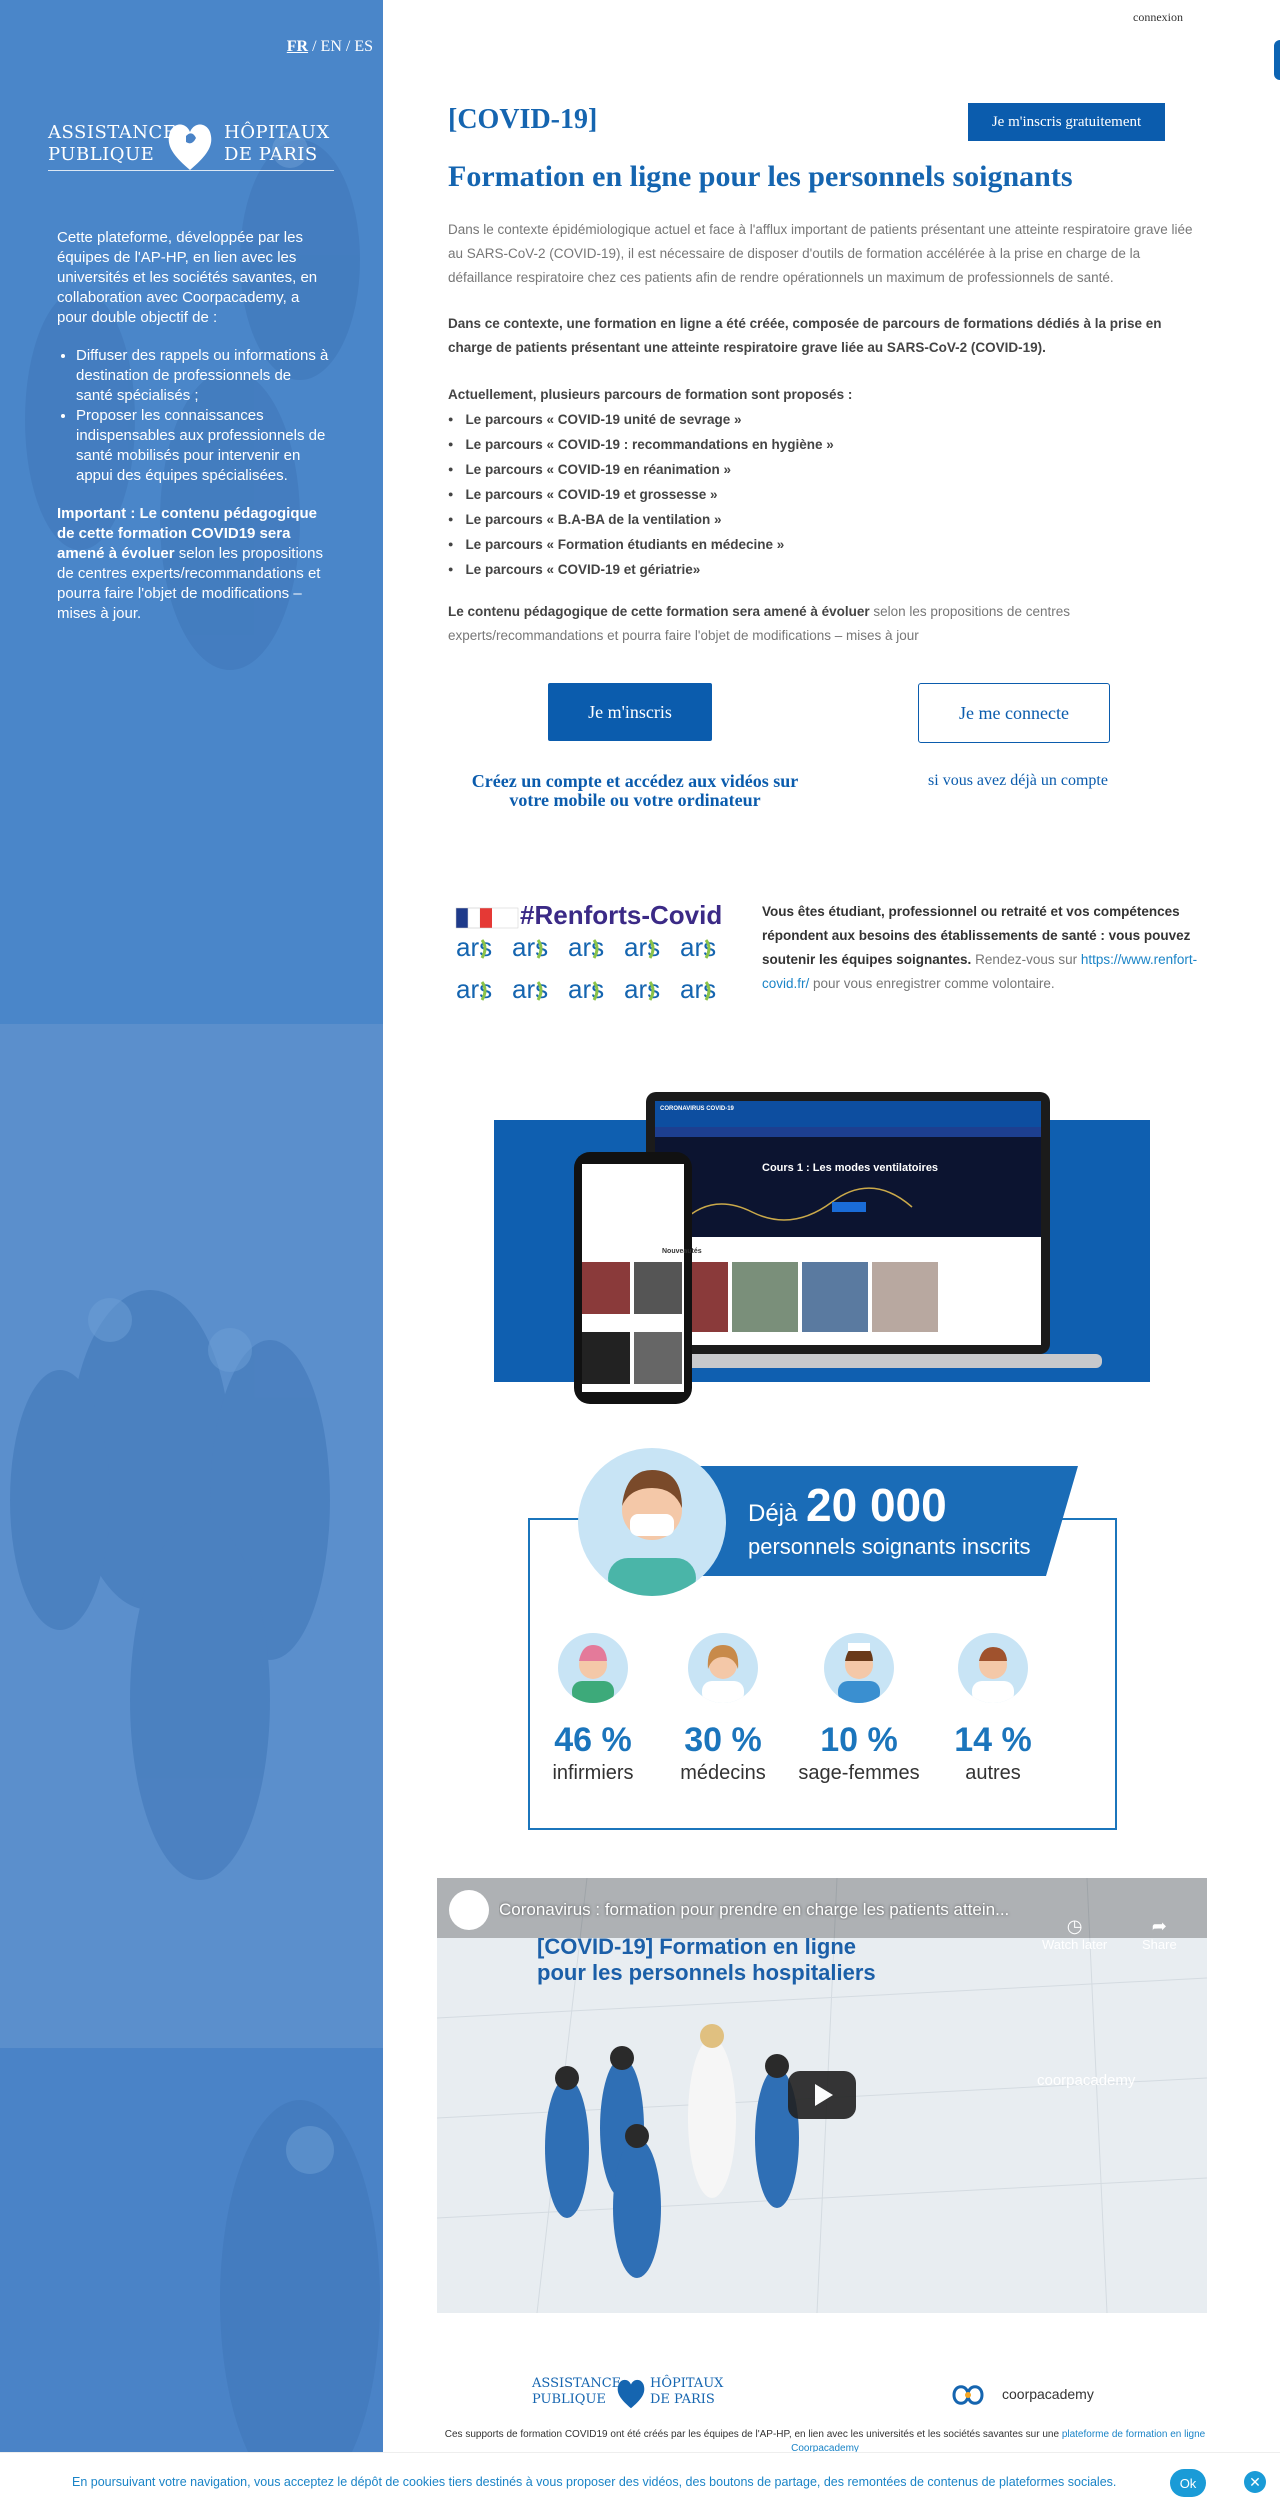 This screenshot has height=2512, width=1280. I want to click on lang-fr: FR, so click(297, 46).